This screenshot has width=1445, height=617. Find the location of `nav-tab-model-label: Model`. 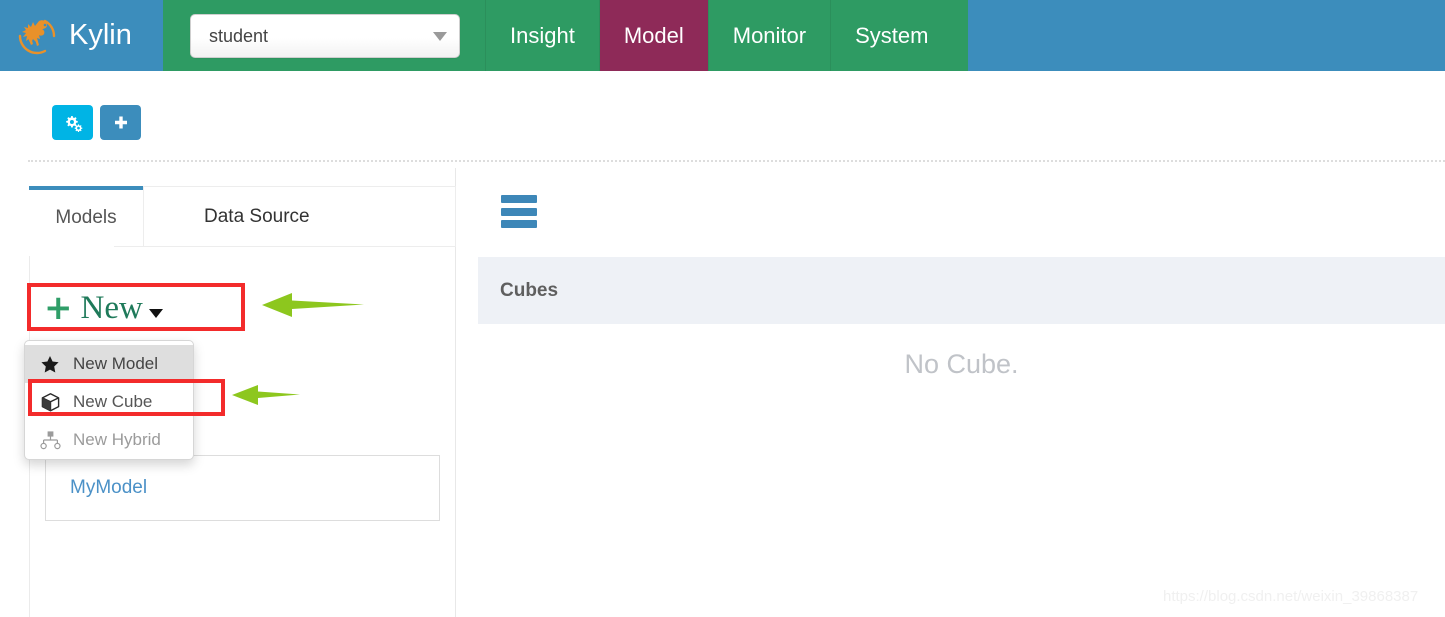

nav-tab-model-label: Model is located at coordinates (653, 35).